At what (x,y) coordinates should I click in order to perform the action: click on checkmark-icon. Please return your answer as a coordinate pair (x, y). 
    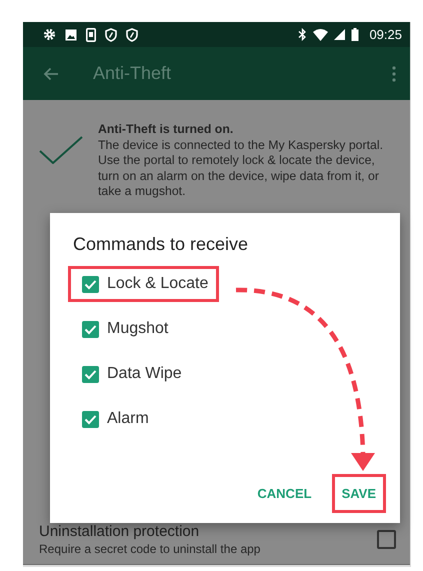
    Looking at the image, I should click on (61, 150).